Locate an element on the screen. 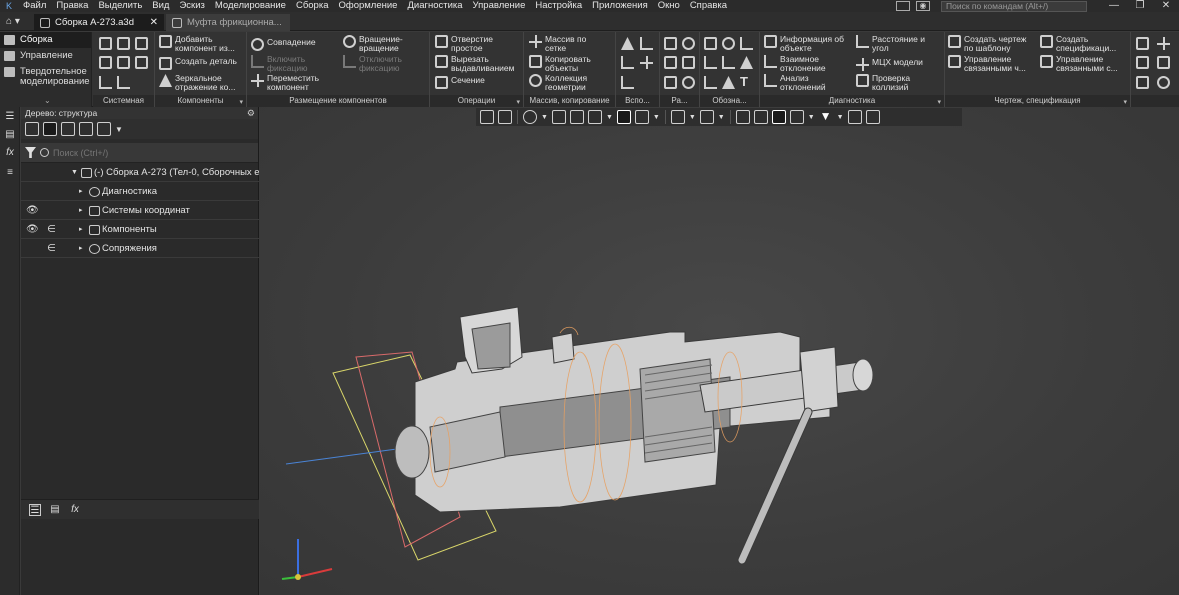  explode-icon is located at coordinates (760, 117).